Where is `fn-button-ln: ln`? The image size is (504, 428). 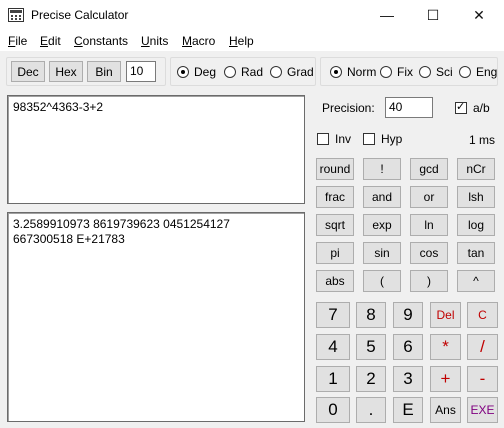
fn-button-ln: ln is located at coordinates (429, 225).